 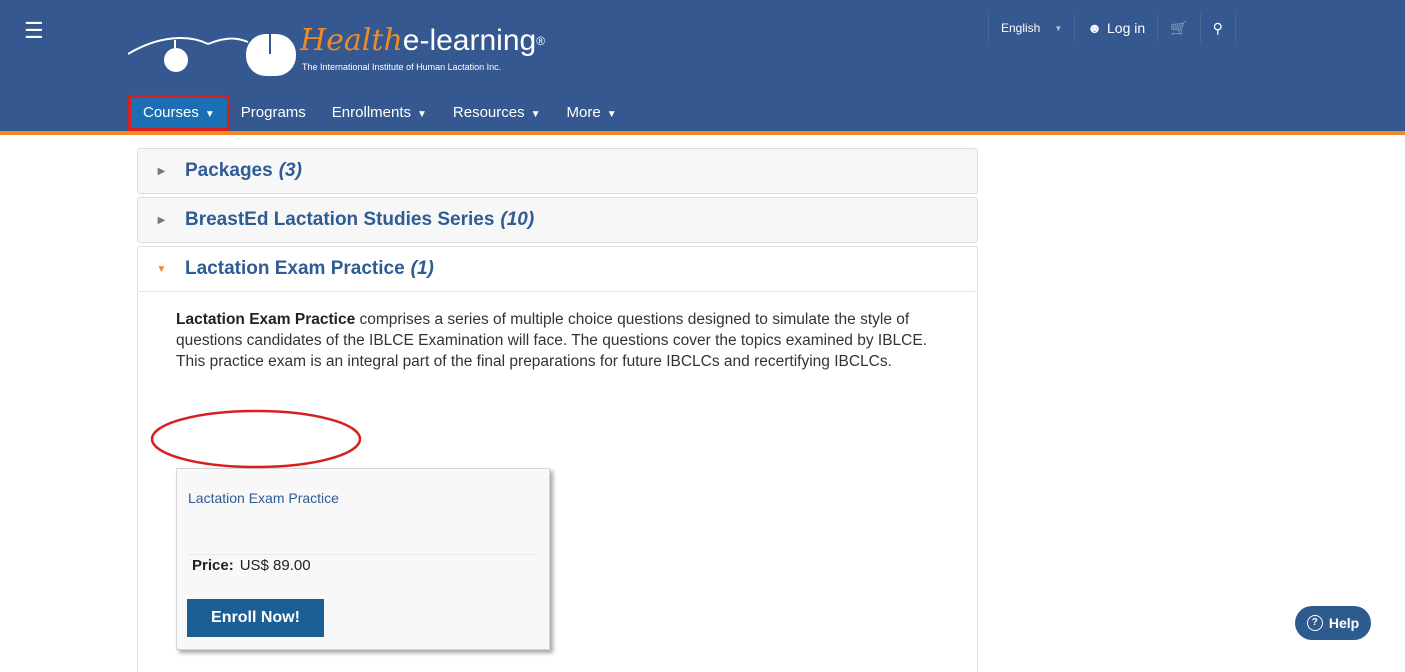 I want to click on chevron-down-icon: ▼, so click(x=1058, y=28).